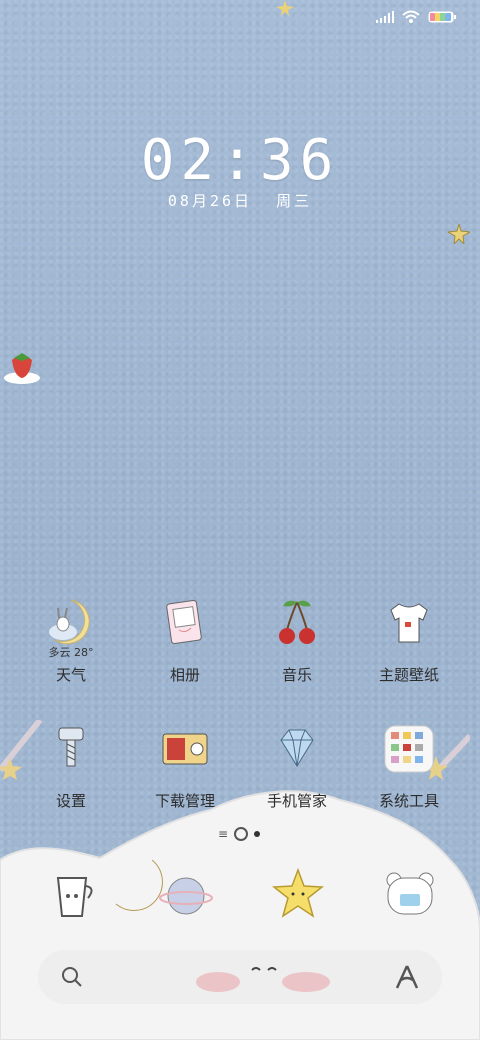 This screenshot has width=480, height=1040. I want to click on app-downloads: 下载管理, so click(185, 766).